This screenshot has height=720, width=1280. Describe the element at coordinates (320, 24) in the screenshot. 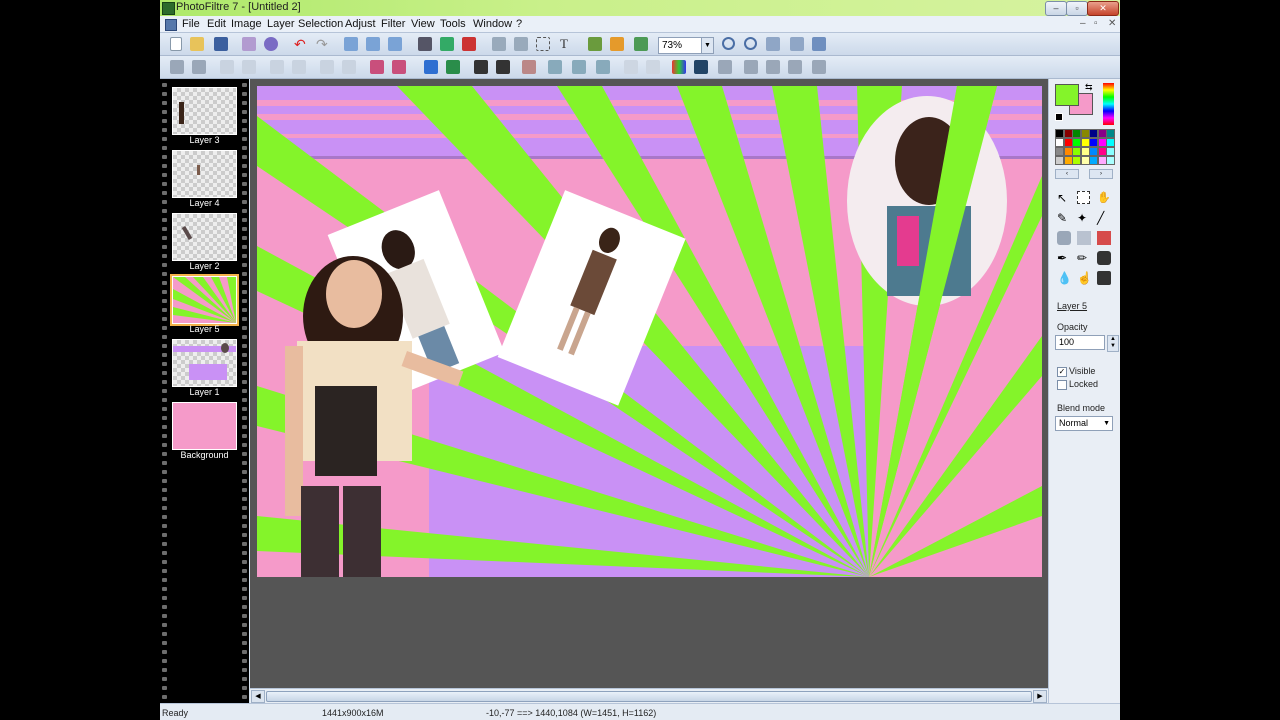

I see `menu-selection: Selection` at that location.